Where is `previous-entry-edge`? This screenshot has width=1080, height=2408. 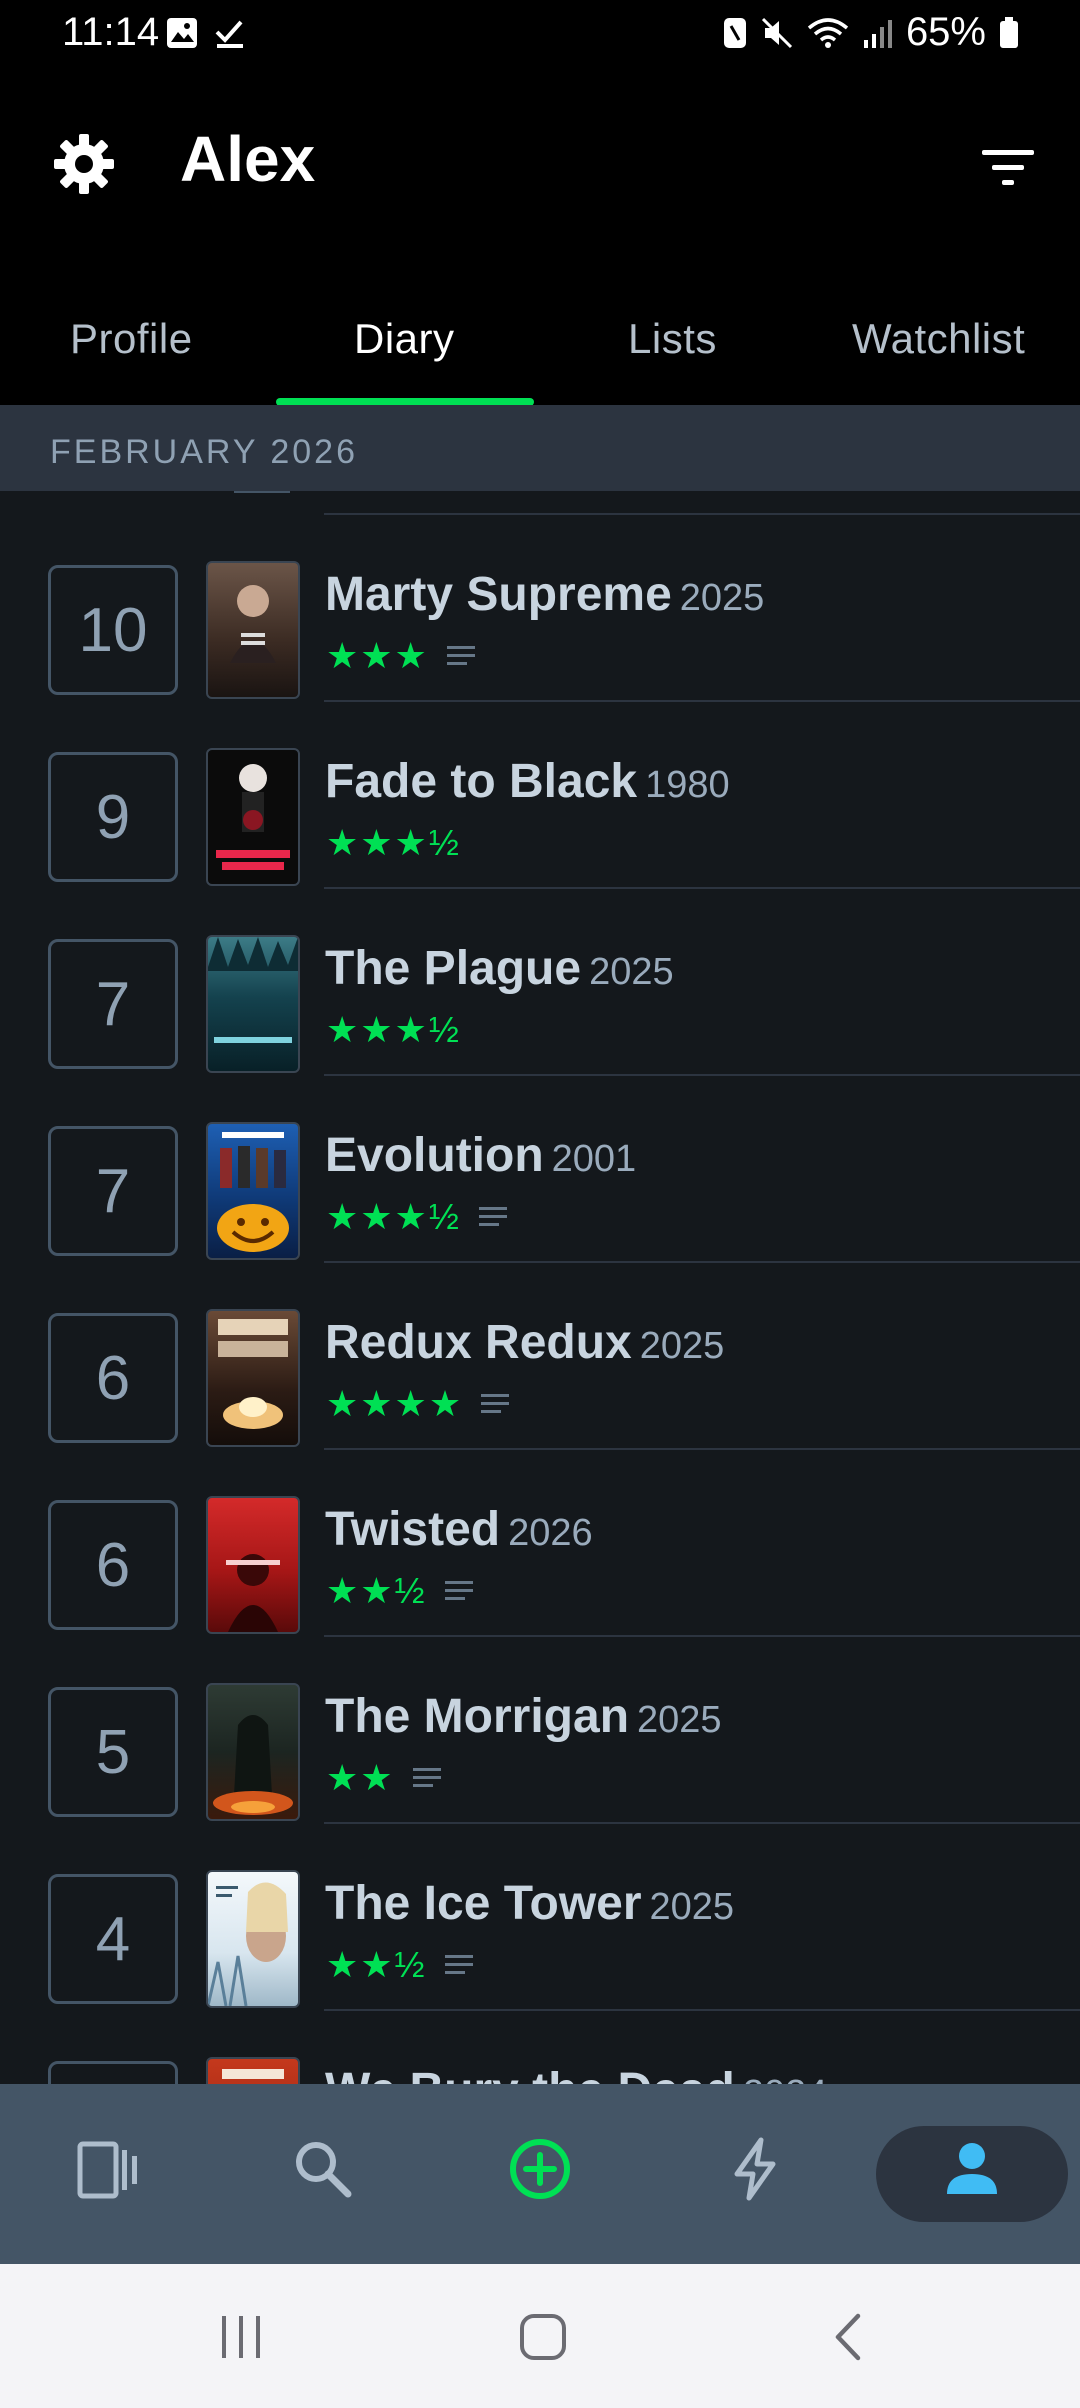
previous-entry-edge is located at coordinates (262, 492).